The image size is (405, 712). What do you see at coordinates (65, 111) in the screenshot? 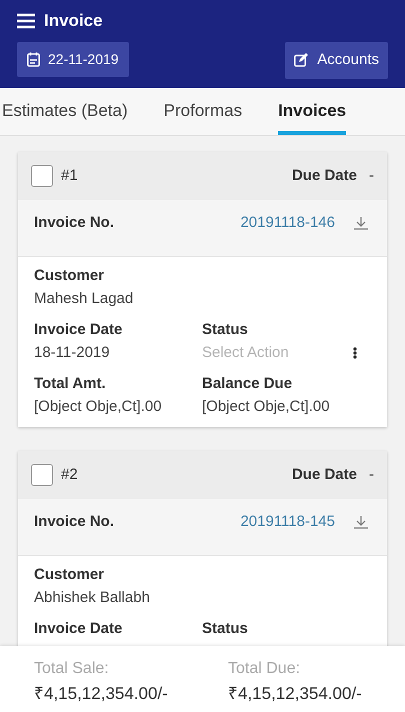
I see `tab: Estimates (Beta)` at bounding box center [65, 111].